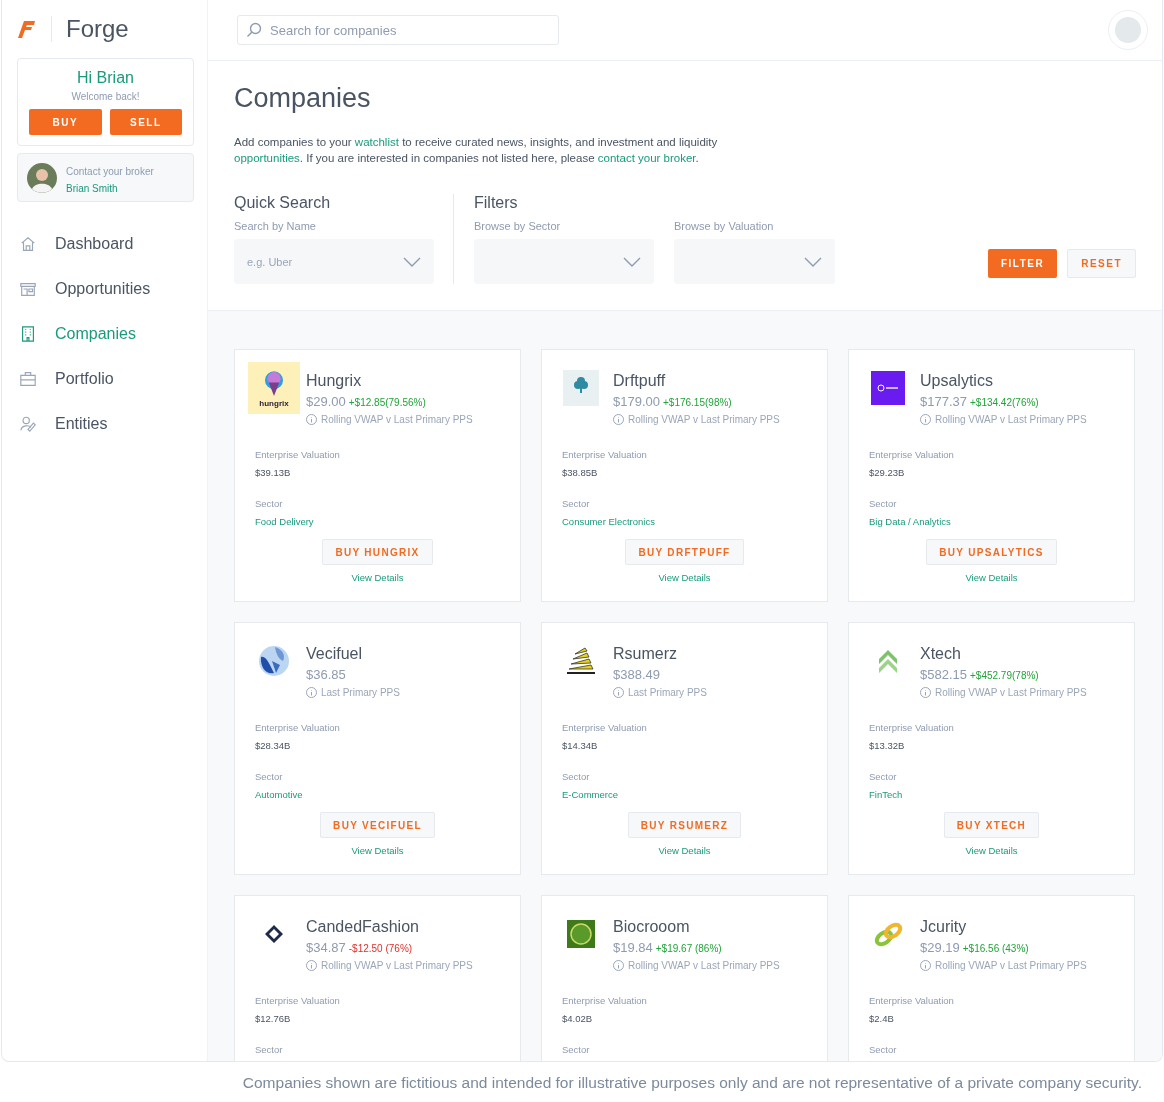  Describe the element at coordinates (1022, 263) in the screenshot. I see `filter-button: FILTER` at that location.